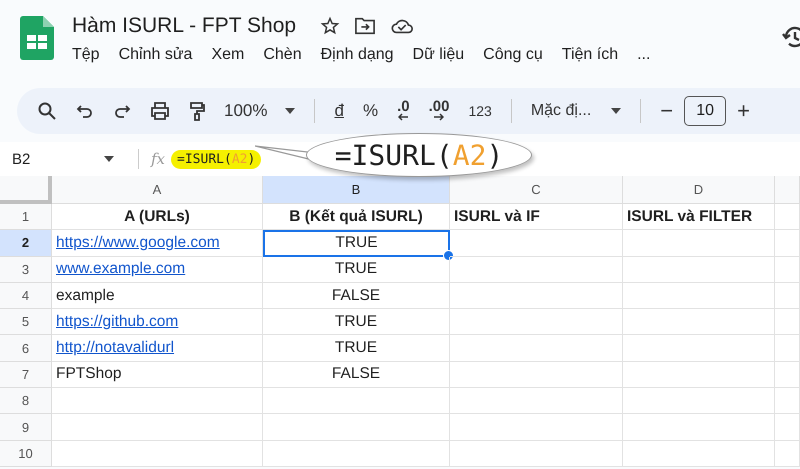  What do you see at coordinates (339, 111) in the screenshot?
I see `currency-button: đ` at bounding box center [339, 111].